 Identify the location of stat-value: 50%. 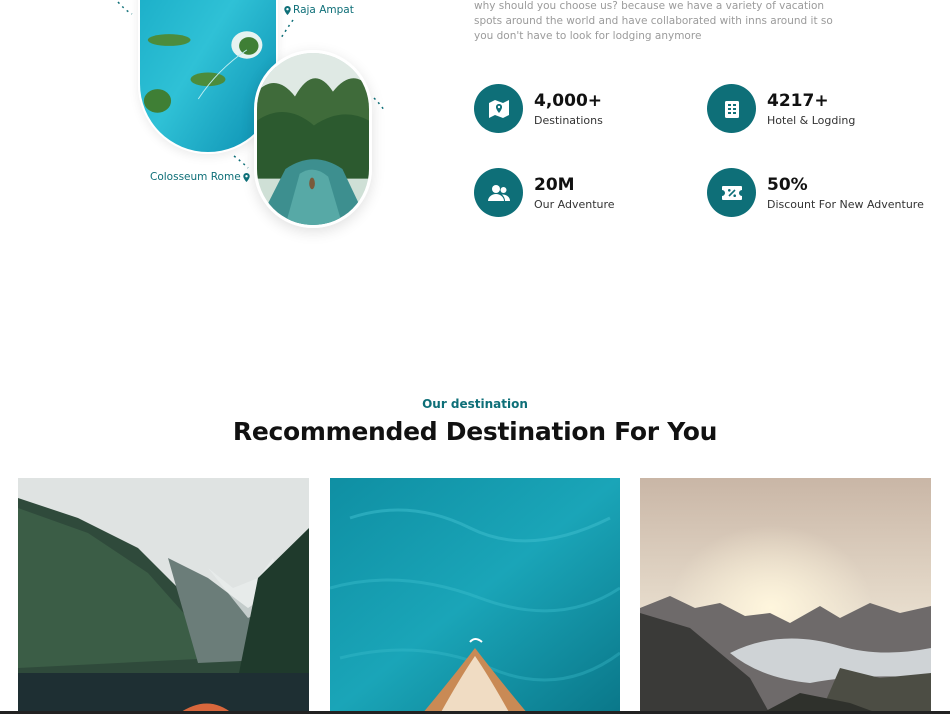
(787, 185).